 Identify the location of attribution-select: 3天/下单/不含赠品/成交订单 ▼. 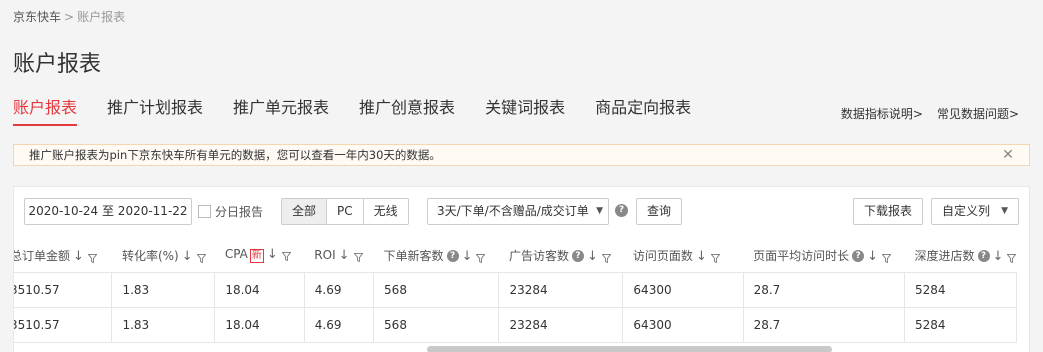
(518, 211).